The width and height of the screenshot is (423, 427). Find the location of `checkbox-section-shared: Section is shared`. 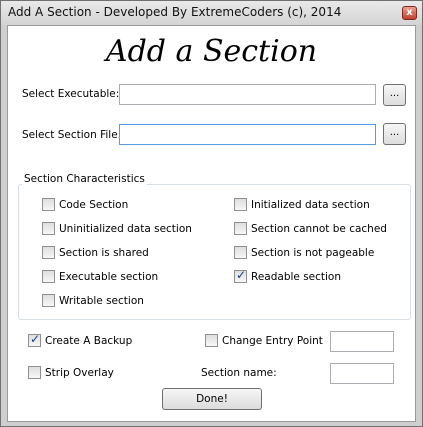

checkbox-section-shared: Section is shared is located at coordinates (95, 252).